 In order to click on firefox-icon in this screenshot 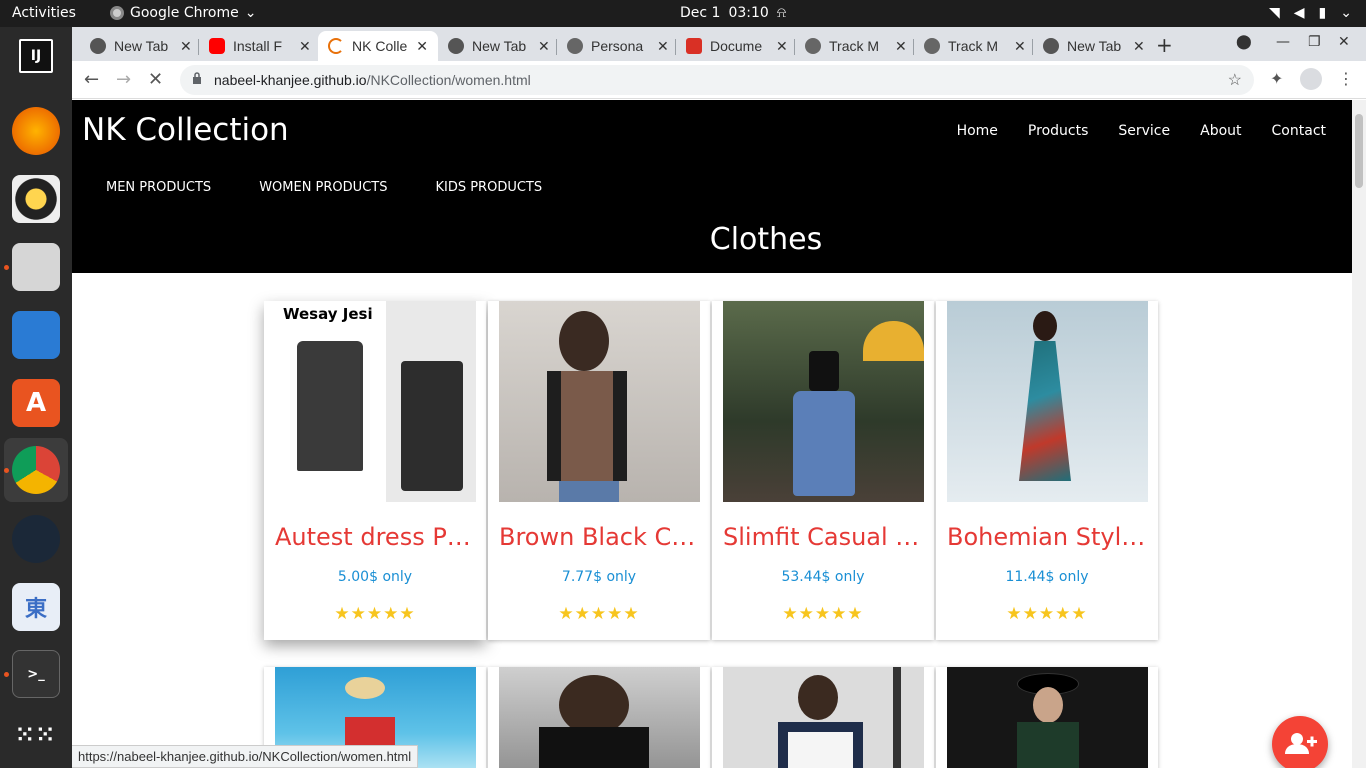, I will do `click(36, 131)`.